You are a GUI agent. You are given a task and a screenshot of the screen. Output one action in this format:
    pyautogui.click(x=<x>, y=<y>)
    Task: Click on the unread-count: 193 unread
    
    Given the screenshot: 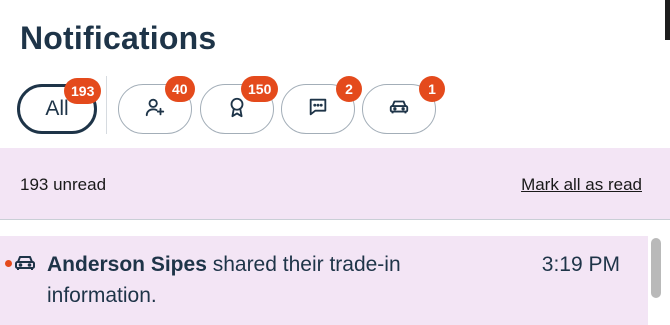 What is the action you would take?
    pyautogui.click(x=63, y=184)
    